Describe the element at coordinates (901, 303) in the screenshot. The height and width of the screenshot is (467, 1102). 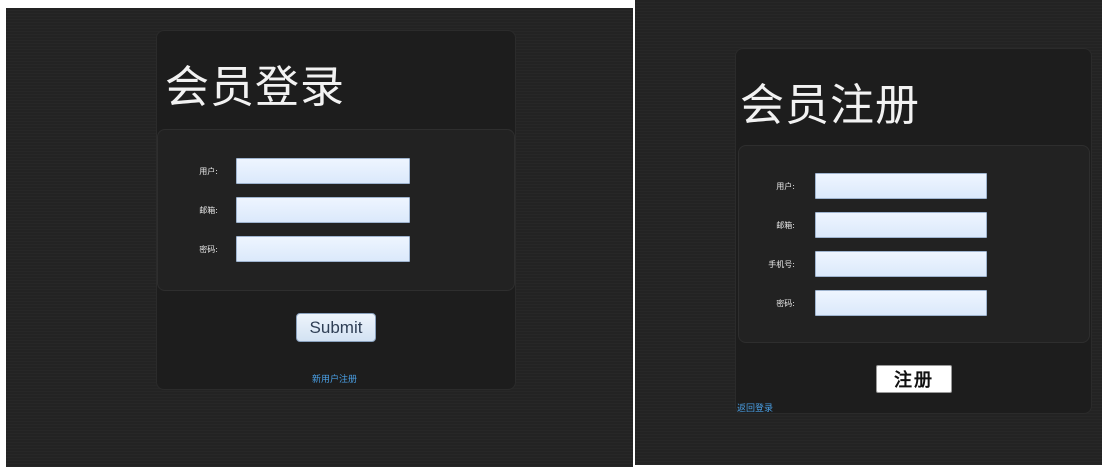
I see `register-password-input` at that location.